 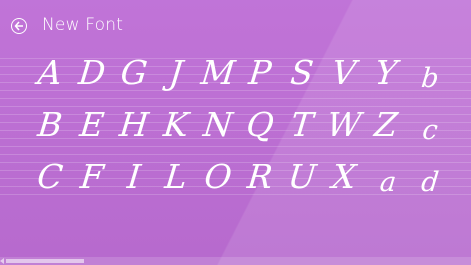 What do you see at coordinates (2, 261) in the screenshot?
I see `scroll-left-icon` at bounding box center [2, 261].